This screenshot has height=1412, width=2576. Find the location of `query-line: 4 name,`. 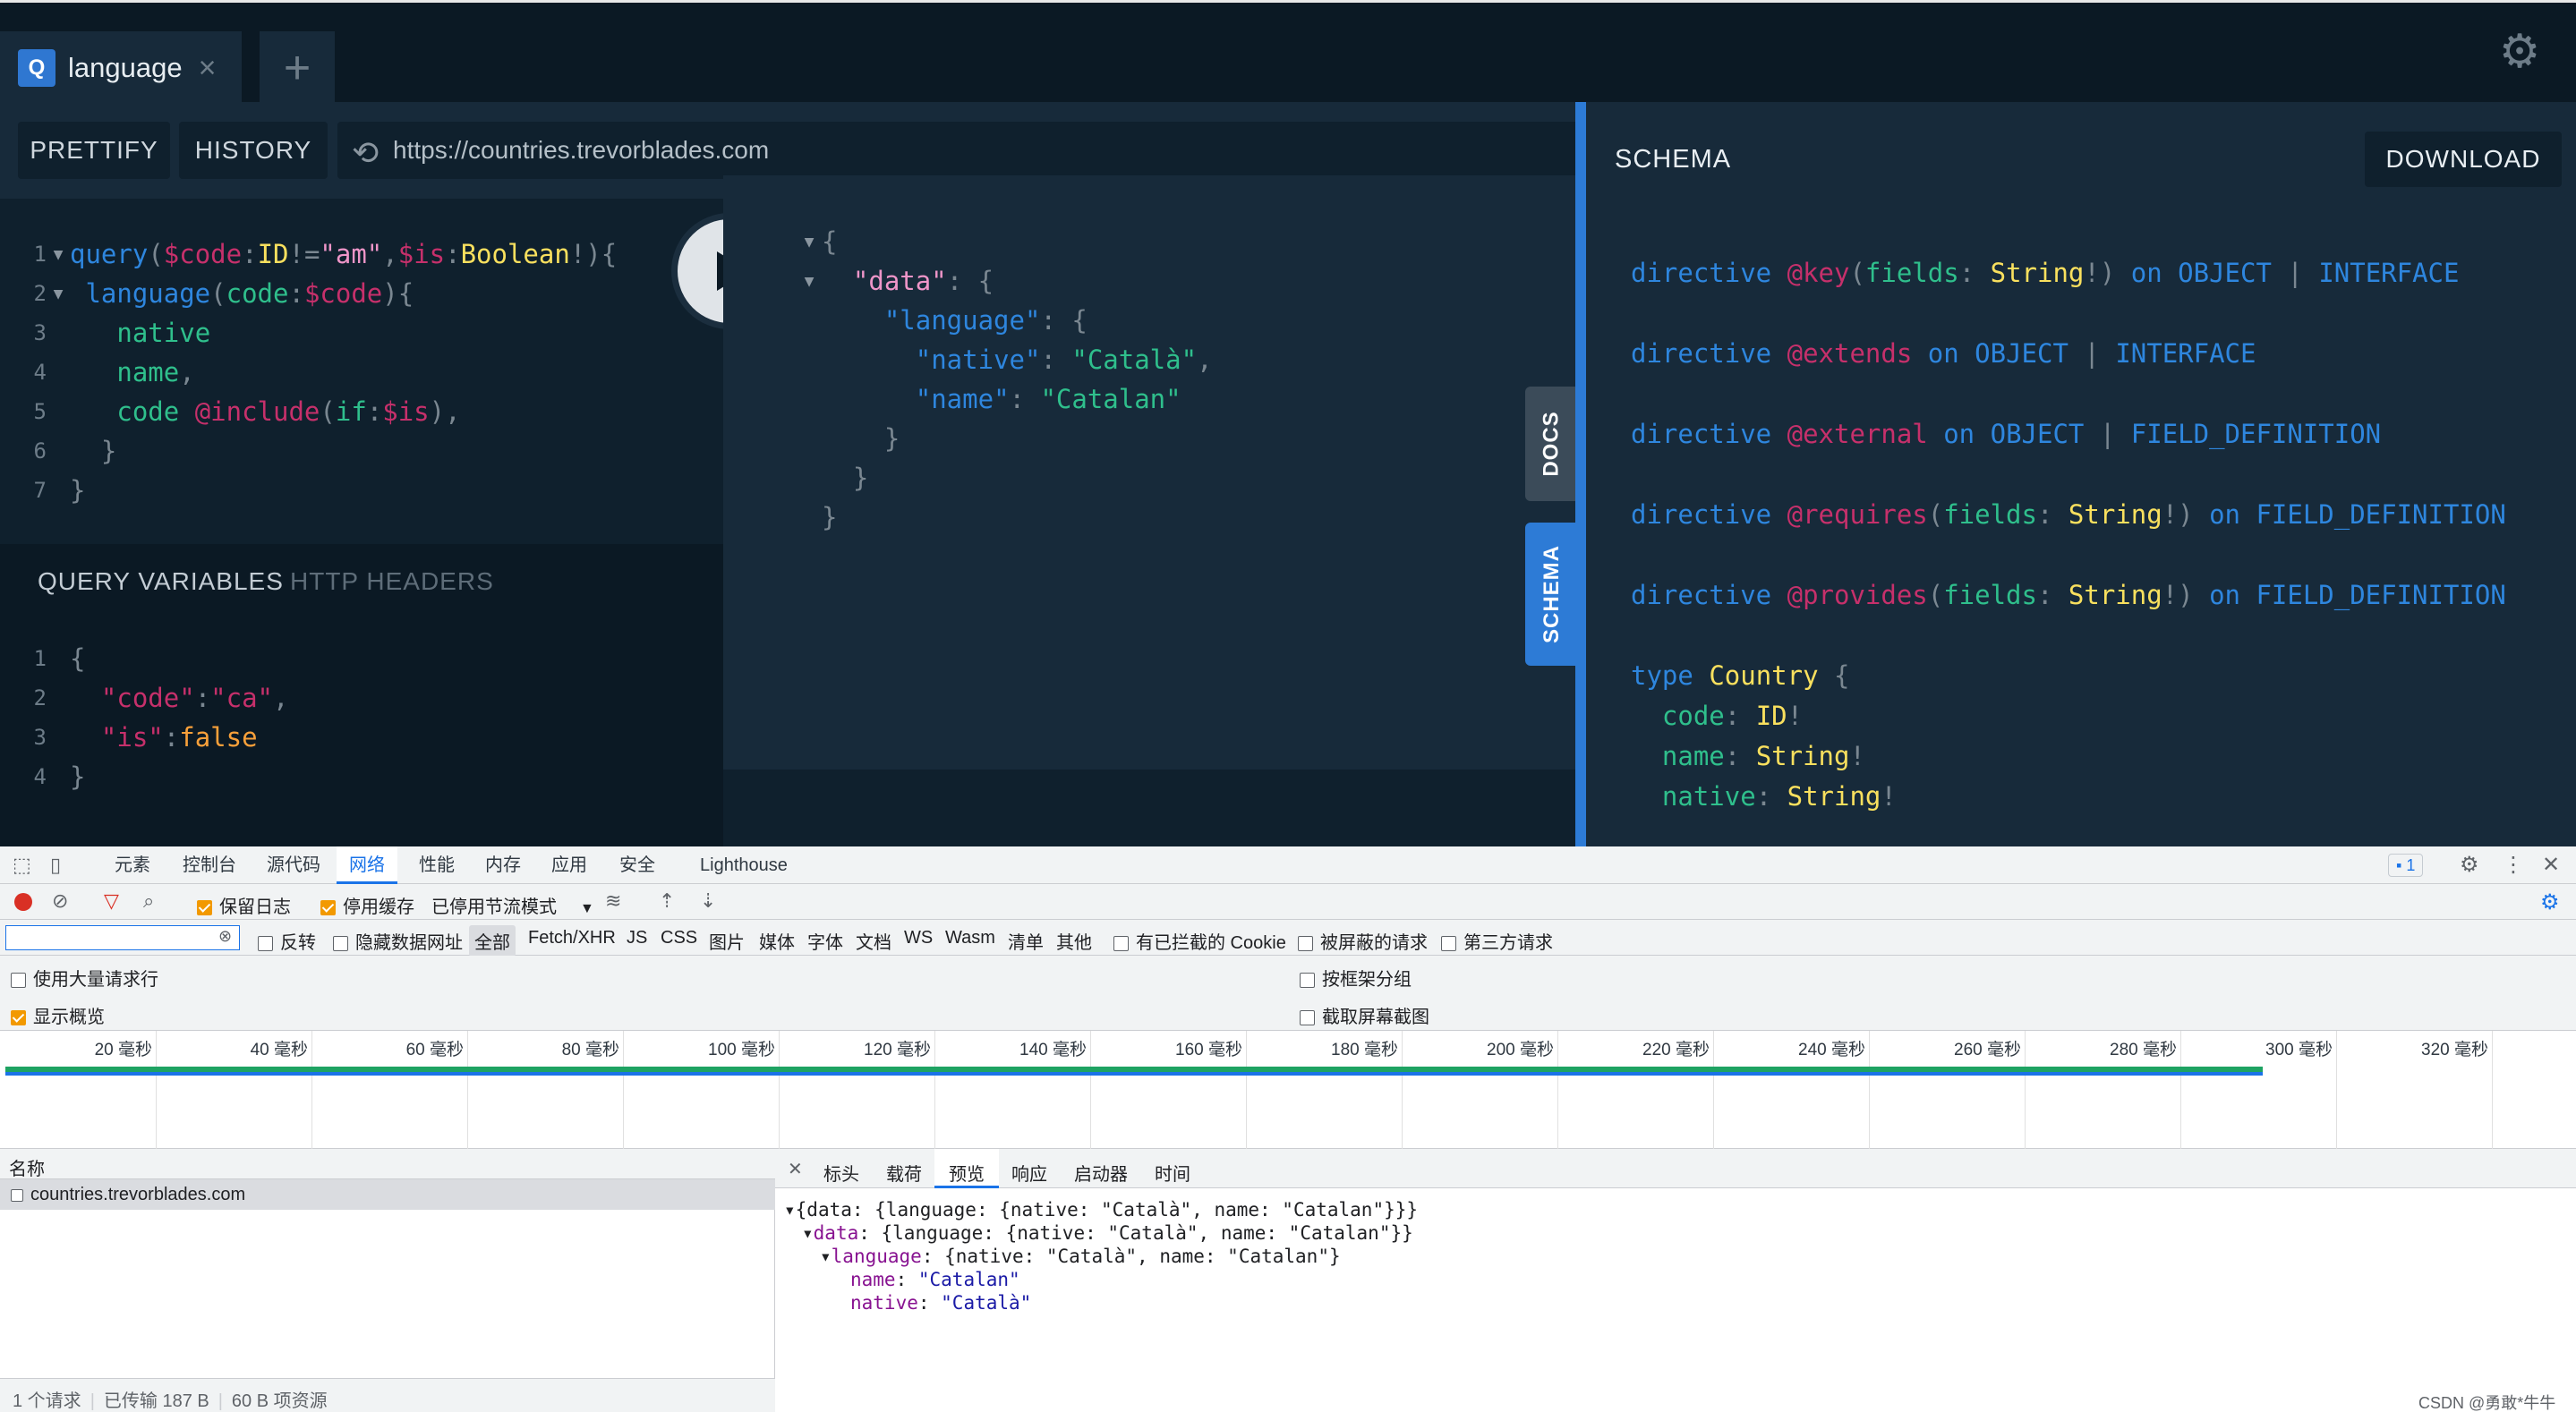

query-line: 4 name, is located at coordinates (114, 372).